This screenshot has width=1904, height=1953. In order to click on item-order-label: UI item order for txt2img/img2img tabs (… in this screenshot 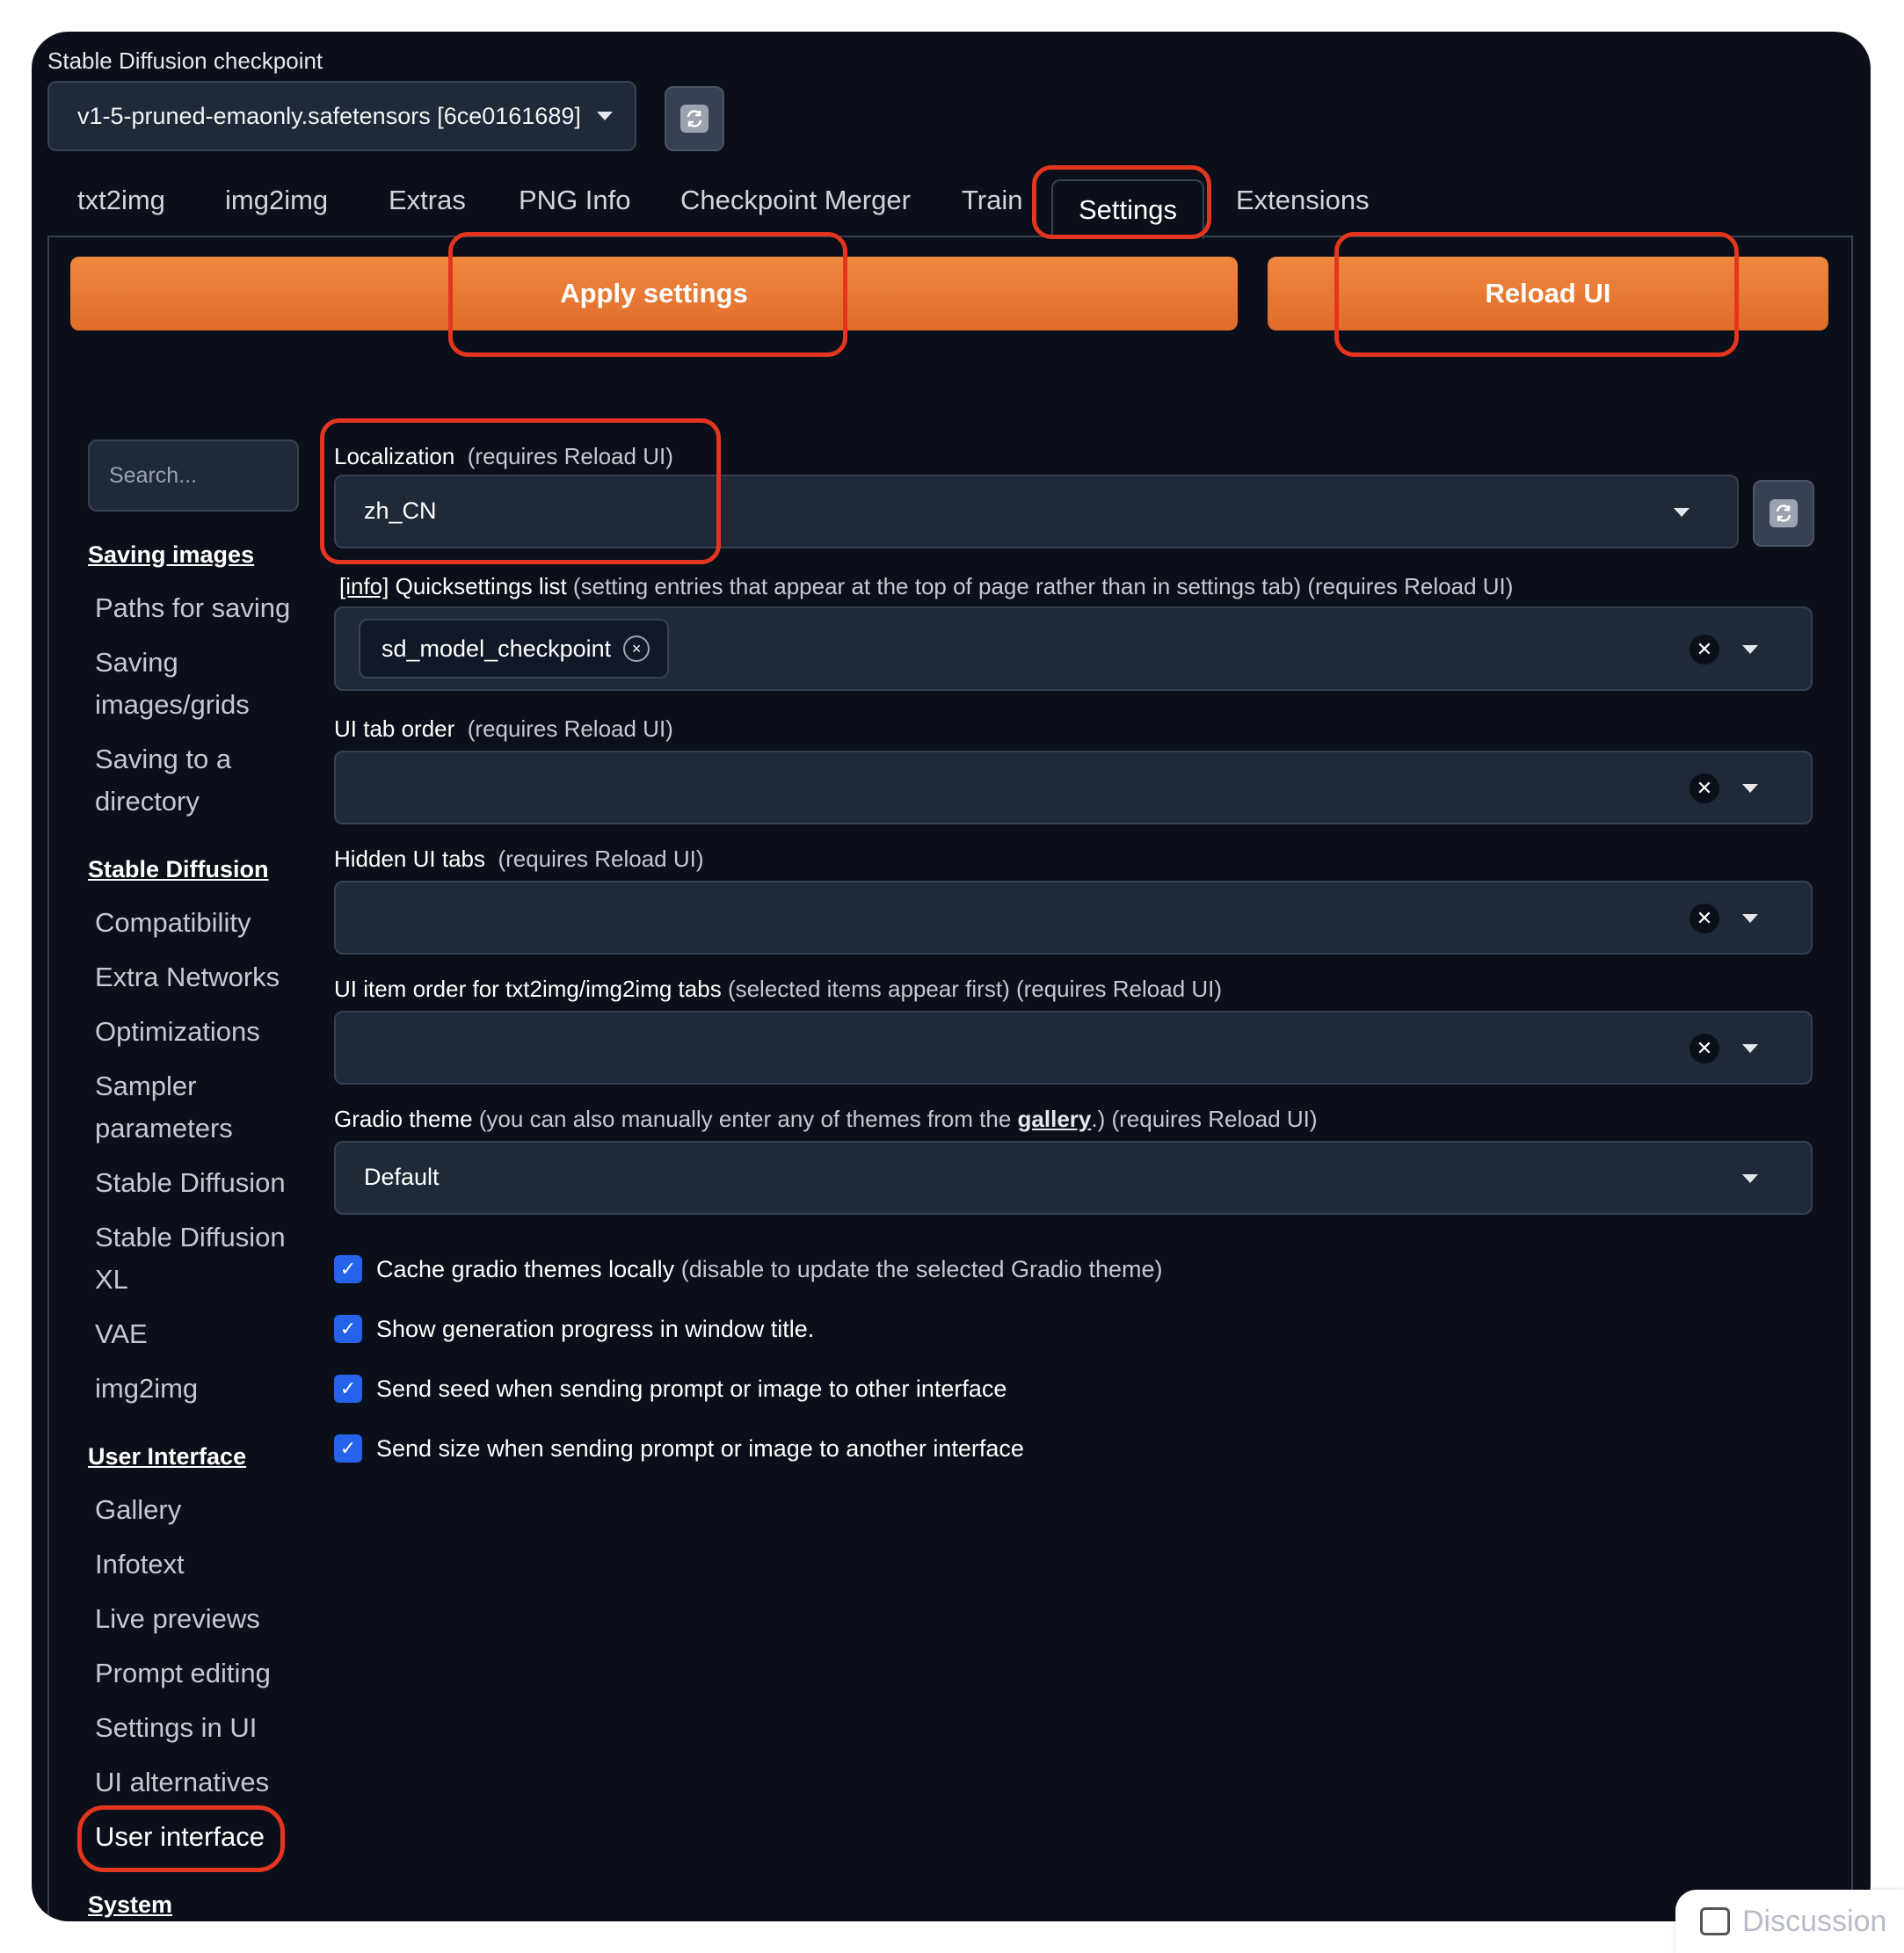, I will do `click(778, 989)`.